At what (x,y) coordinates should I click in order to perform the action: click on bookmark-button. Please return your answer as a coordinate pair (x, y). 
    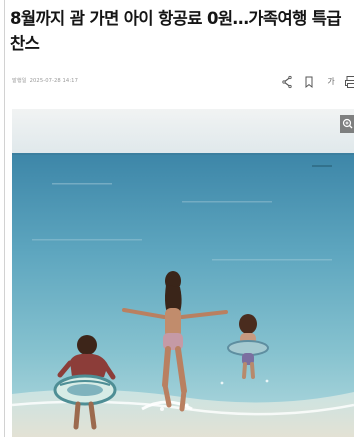
    Looking at the image, I should click on (309, 82).